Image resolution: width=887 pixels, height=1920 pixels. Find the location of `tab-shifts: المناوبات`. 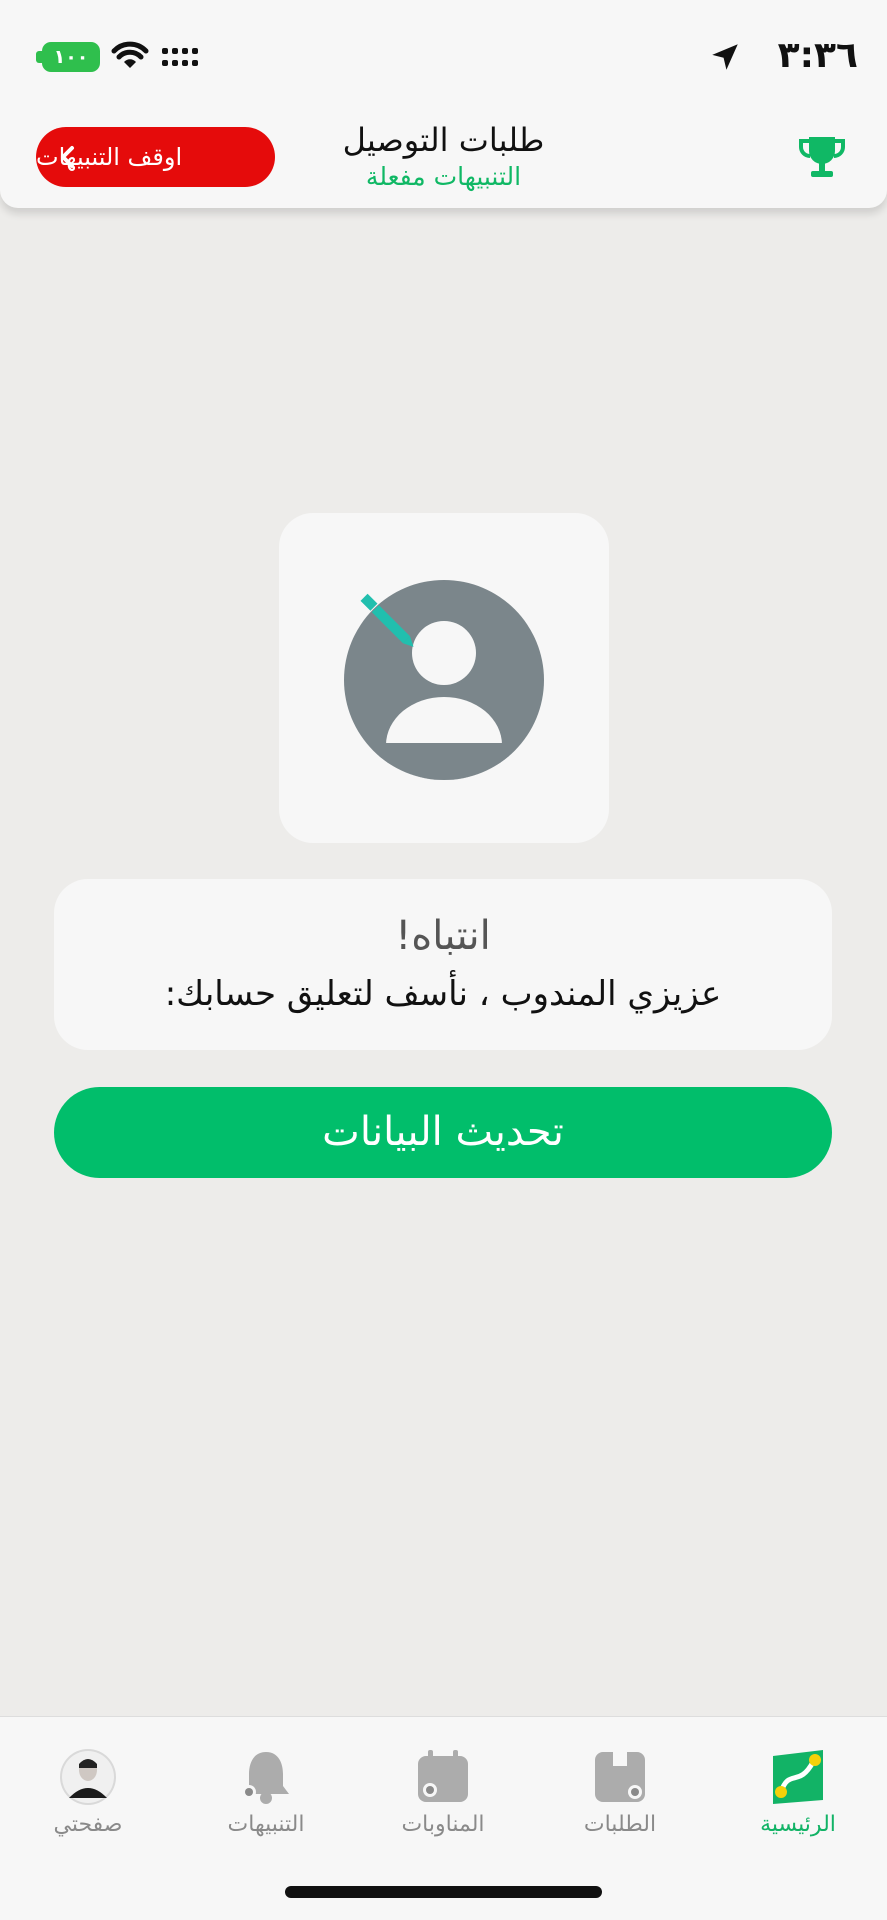

tab-shifts: المناوبات is located at coordinates (443, 1798).